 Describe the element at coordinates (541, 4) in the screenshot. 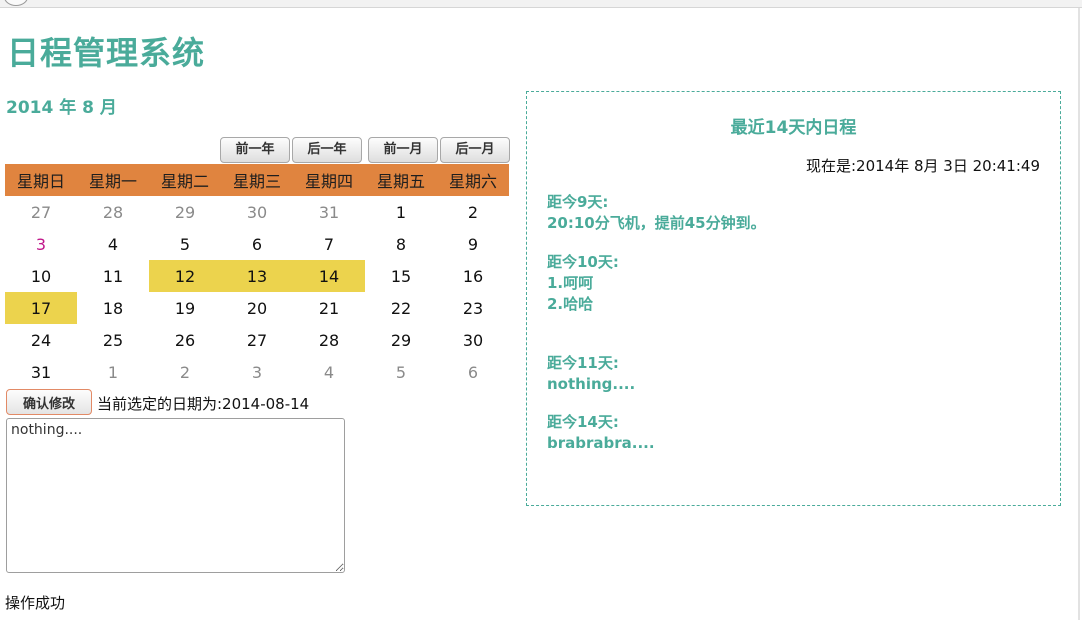

I see `browser-top-bar` at that location.